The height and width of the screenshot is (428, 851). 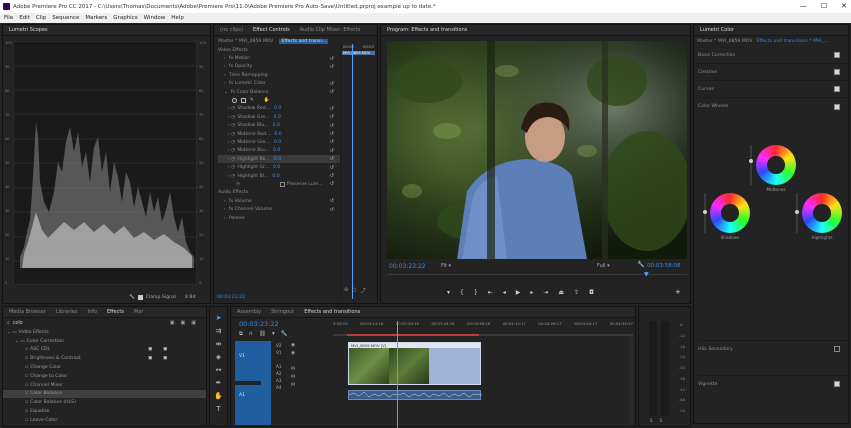 What do you see at coordinates (603, 266) in the screenshot?
I see `quality-dropdown: Full ▾` at bounding box center [603, 266].